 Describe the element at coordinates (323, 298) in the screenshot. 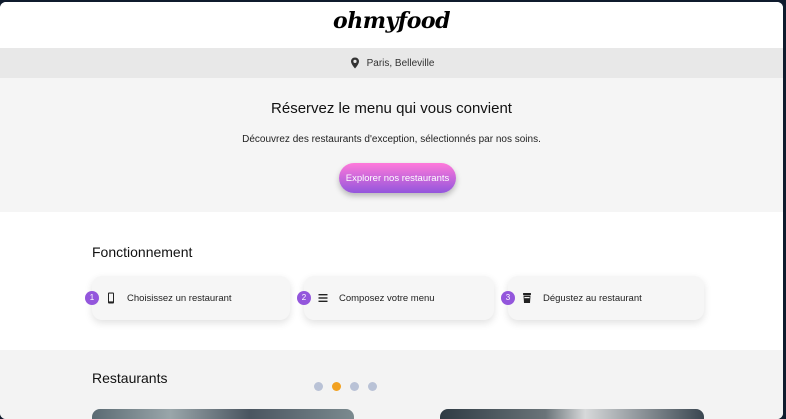

I see `list-icon` at that location.